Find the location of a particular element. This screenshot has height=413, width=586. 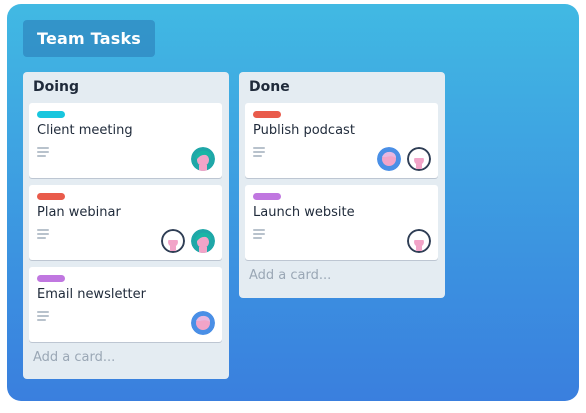

card-publish-podcast: Publish podcast is located at coordinates (341, 140).